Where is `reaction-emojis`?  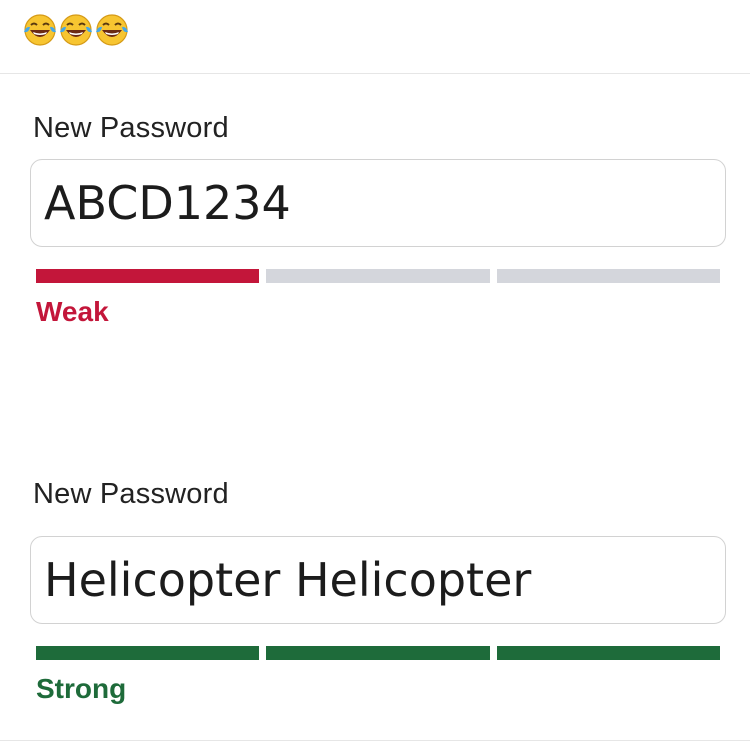
reaction-emojis is located at coordinates (76, 30).